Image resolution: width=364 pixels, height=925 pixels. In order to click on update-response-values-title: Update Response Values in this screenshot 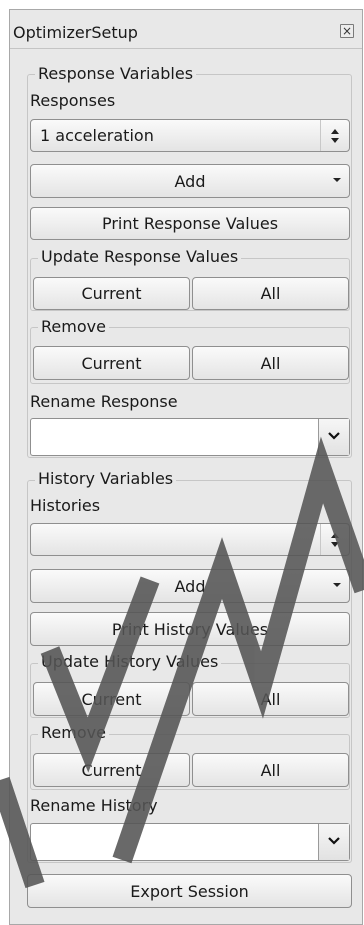, I will do `click(140, 256)`.